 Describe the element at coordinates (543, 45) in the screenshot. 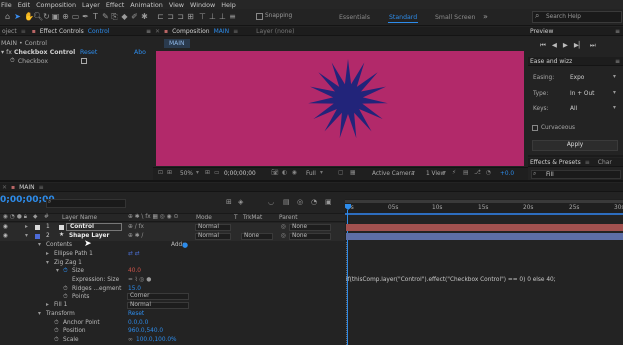

I see `first-frame-icon: ⏮` at that location.